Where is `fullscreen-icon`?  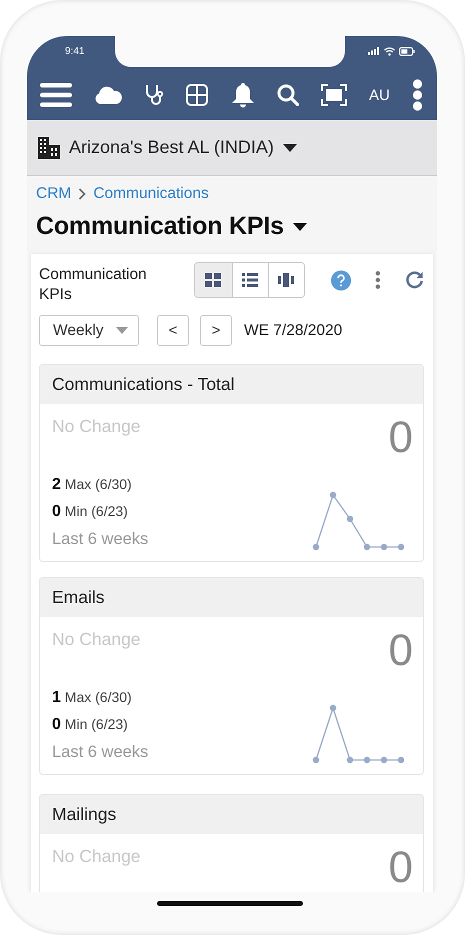 fullscreen-icon is located at coordinates (333, 95).